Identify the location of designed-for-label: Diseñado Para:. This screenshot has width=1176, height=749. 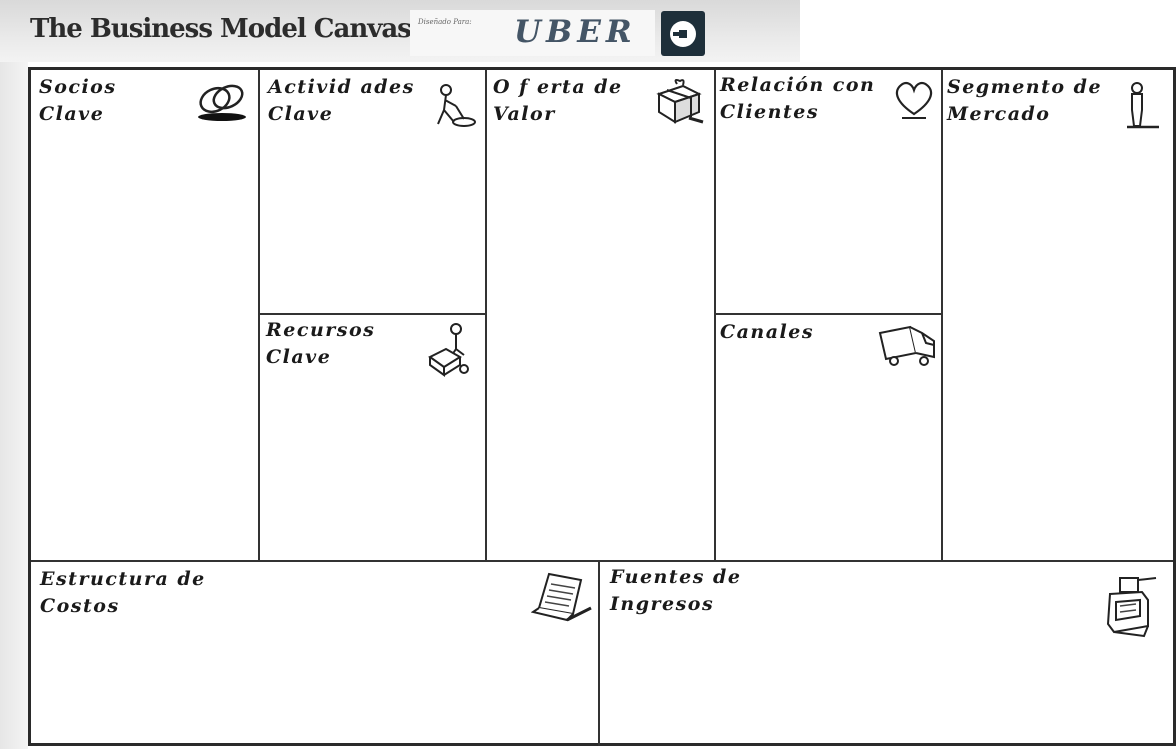
(445, 22).